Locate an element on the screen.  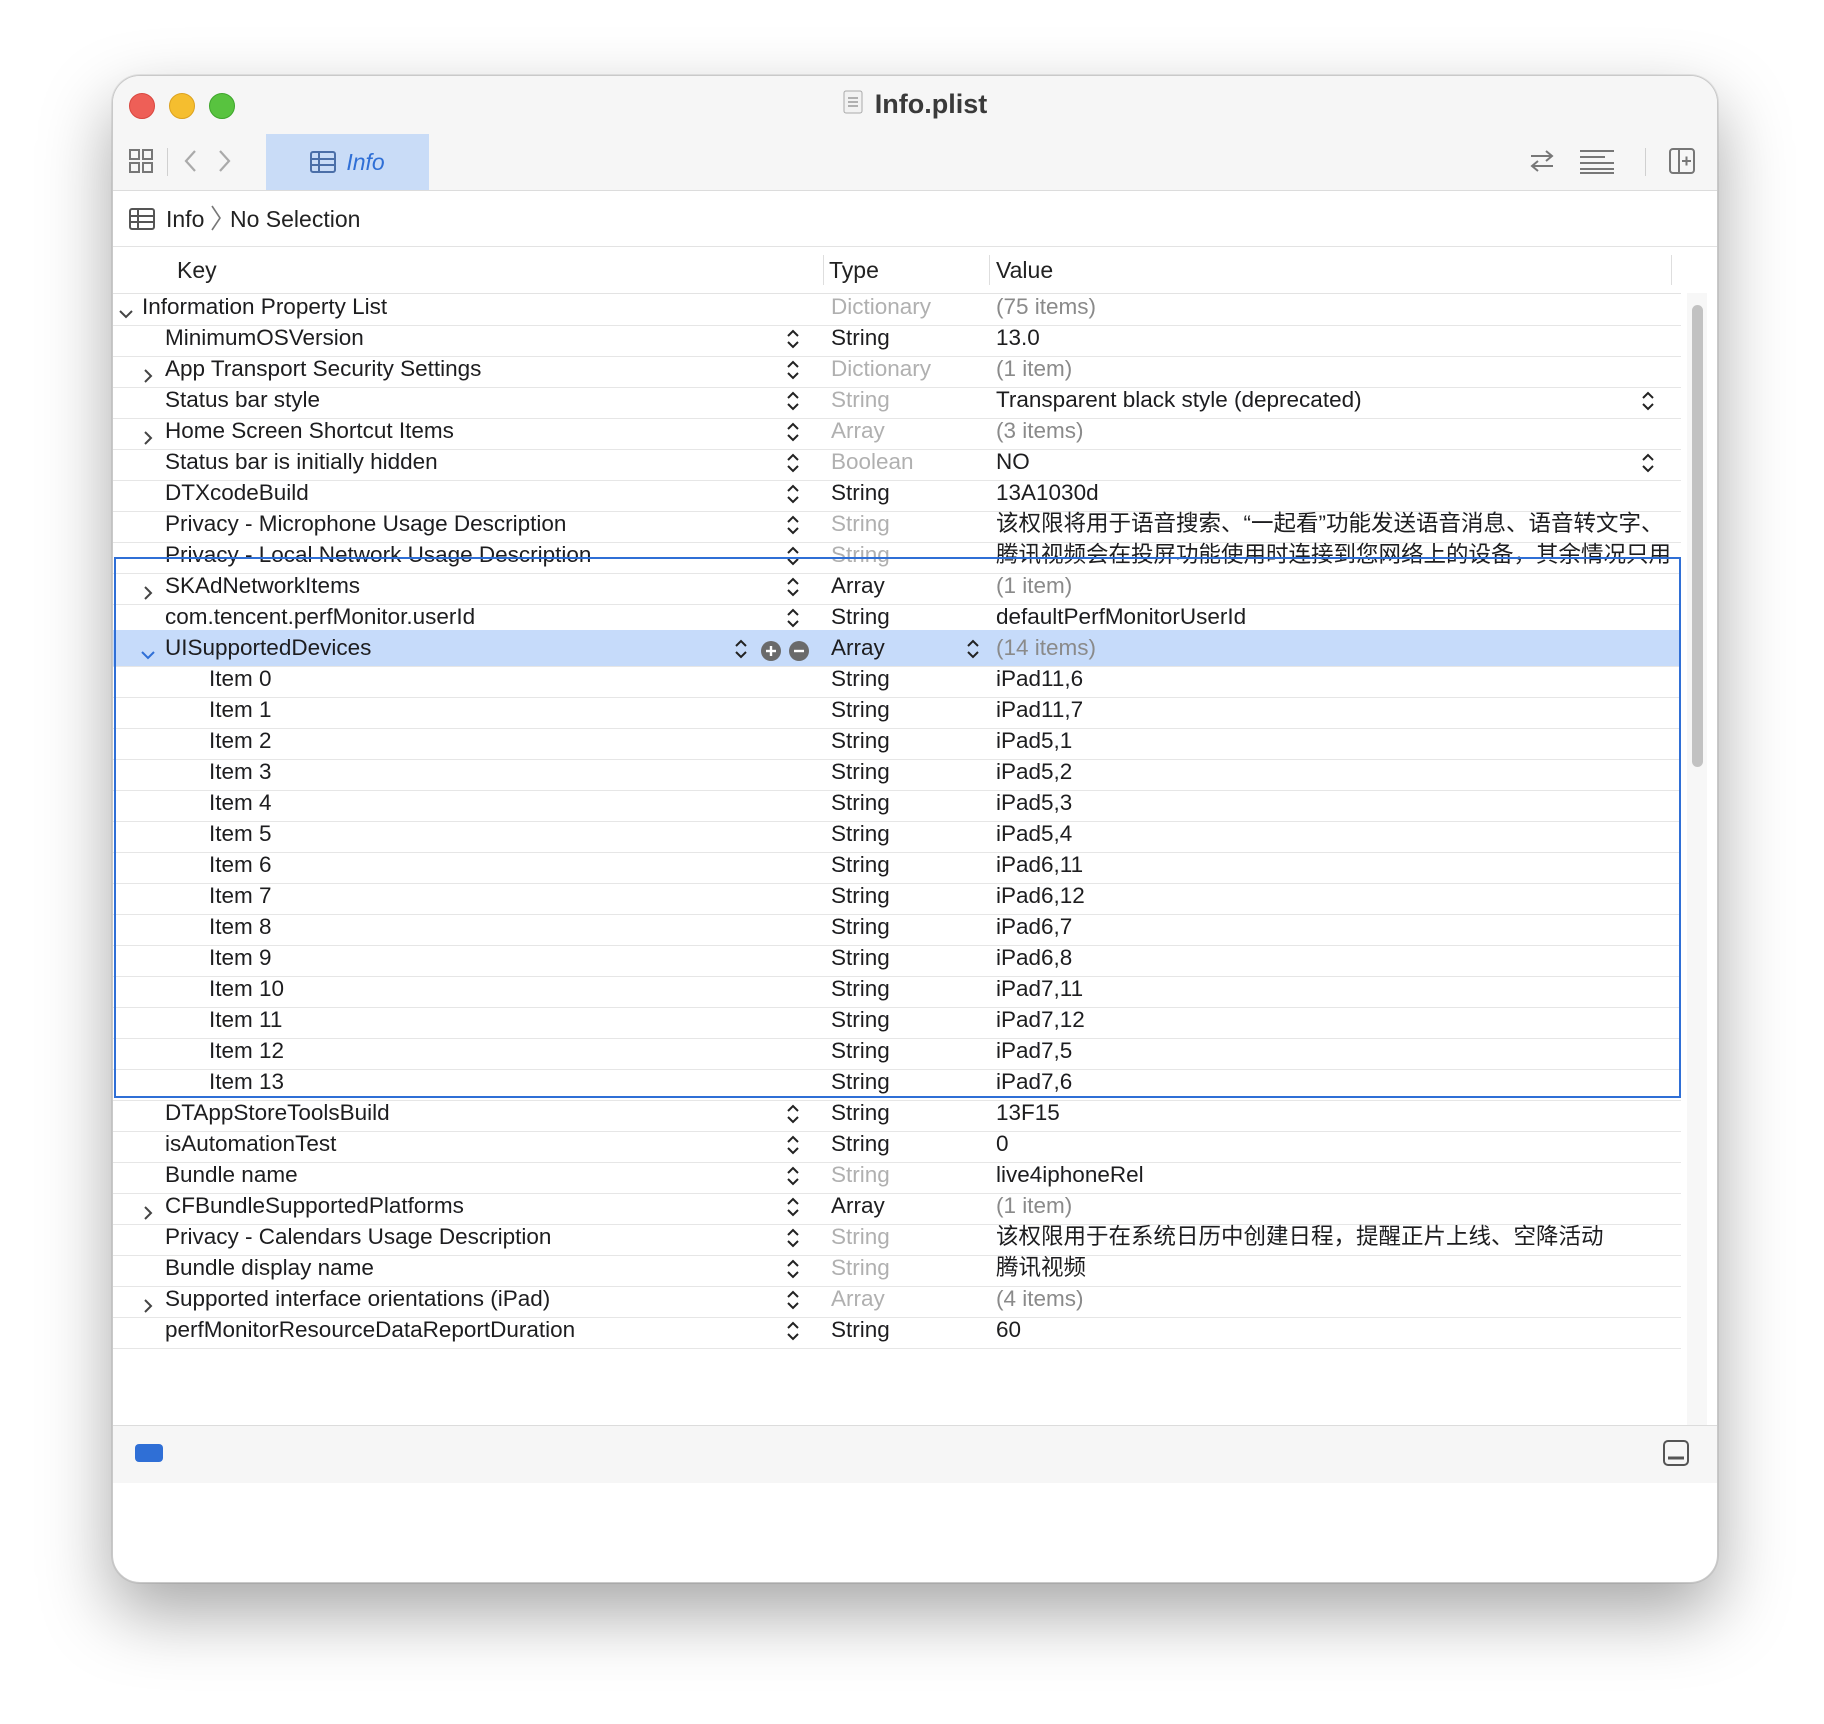
swap-arrows-icon is located at coordinates (1542, 163).